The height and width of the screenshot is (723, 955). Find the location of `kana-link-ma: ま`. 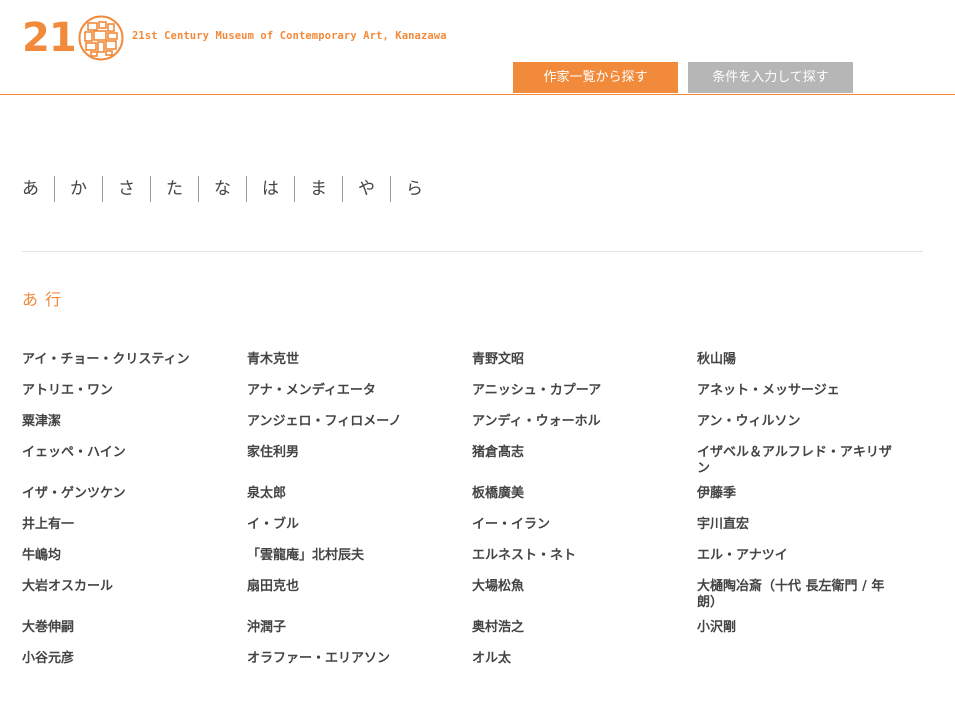

kana-link-ma: ま is located at coordinates (318, 189).